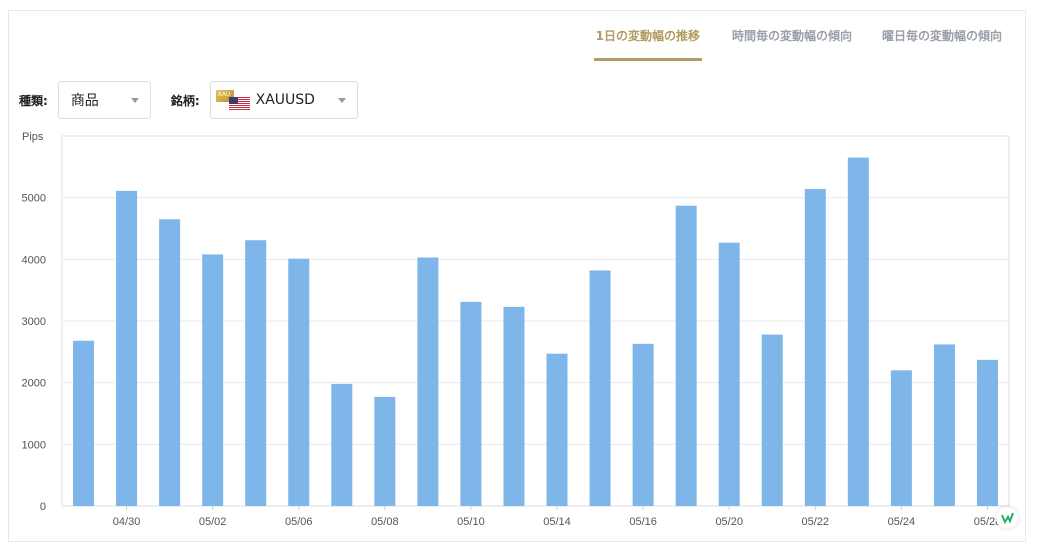 This screenshot has width=1038, height=549. What do you see at coordinates (34, 199) in the screenshot?
I see `y-tick-label: 5000` at bounding box center [34, 199].